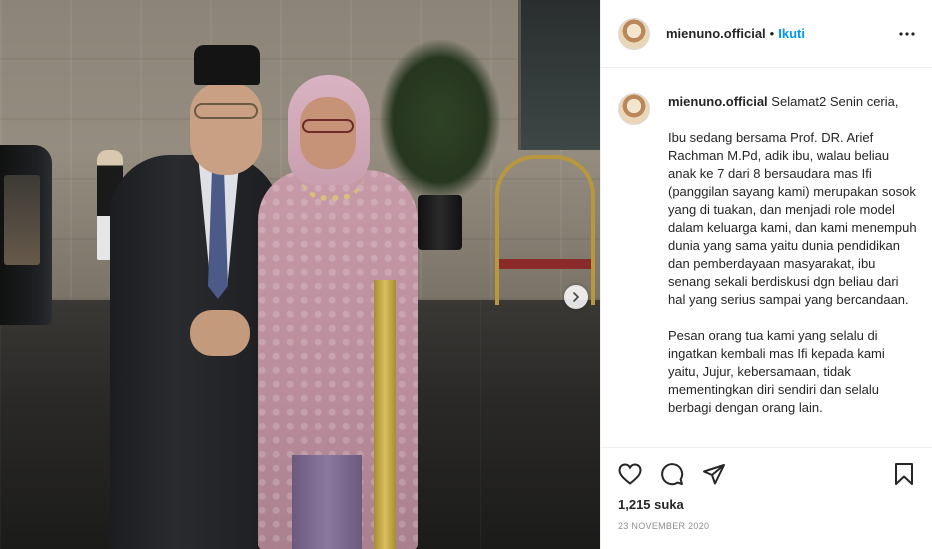  Describe the element at coordinates (791, 33) in the screenshot. I see `follow-button: Ikuti` at that location.